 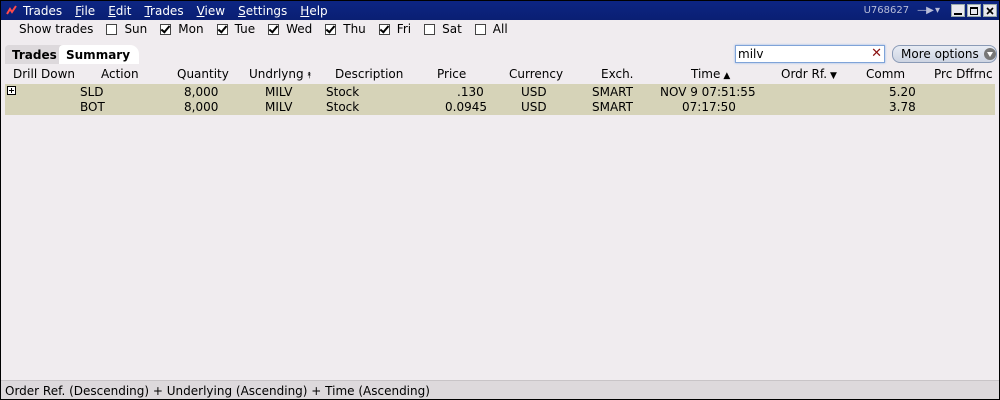 What do you see at coordinates (536, 74) in the screenshot?
I see `col-currency: Currency` at bounding box center [536, 74].